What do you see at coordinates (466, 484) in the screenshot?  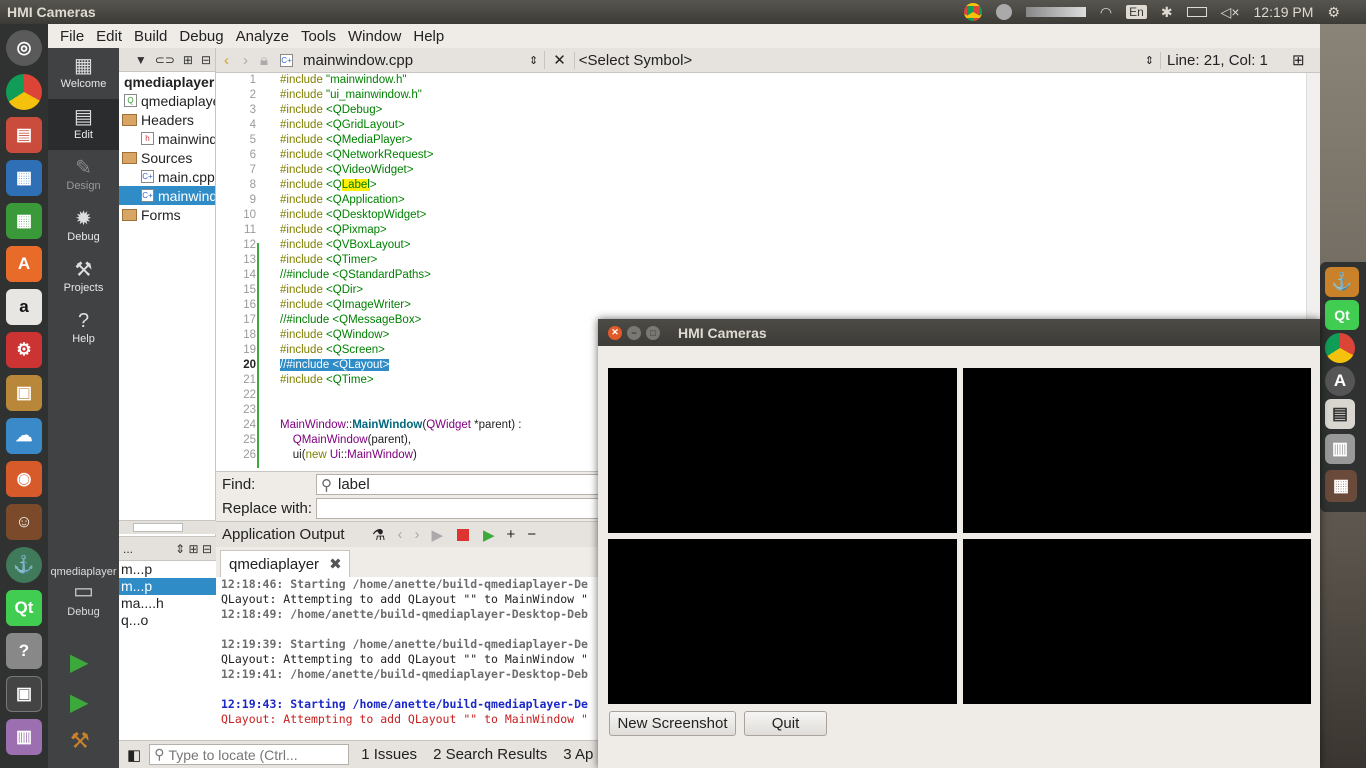 I see `find-input: ⚲ label` at bounding box center [466, 484].